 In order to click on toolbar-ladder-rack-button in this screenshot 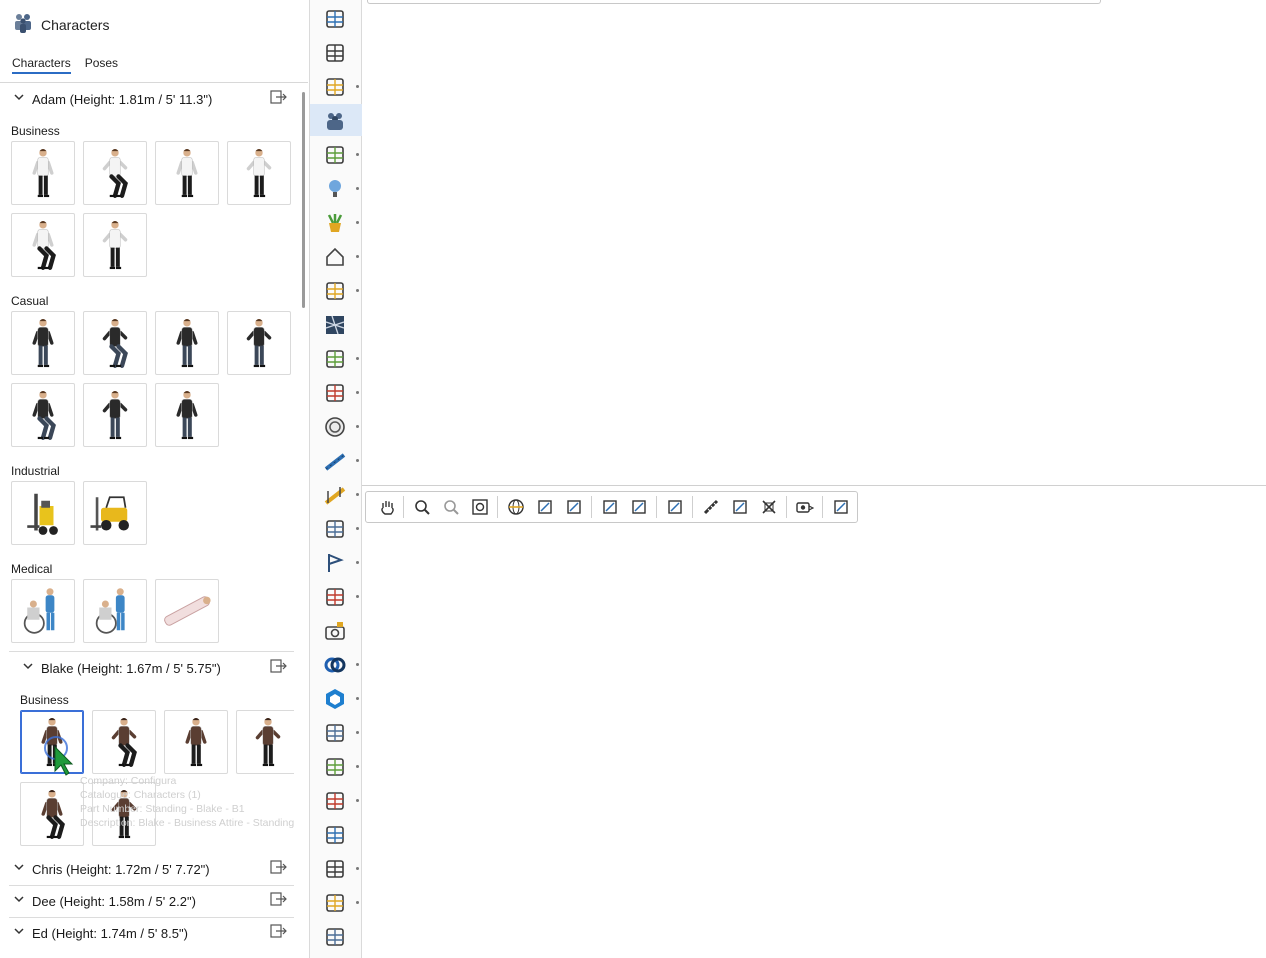, I will do `click(336, 800)`.